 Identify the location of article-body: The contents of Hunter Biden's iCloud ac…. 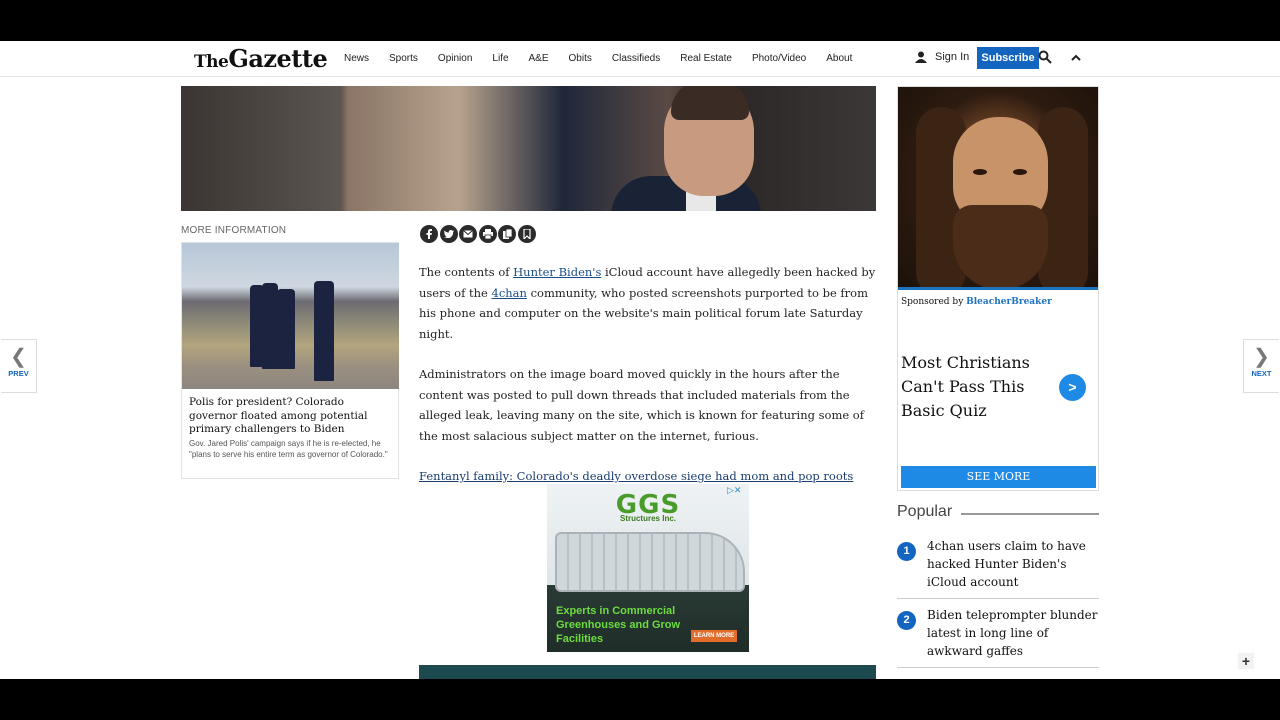
(649, 384).